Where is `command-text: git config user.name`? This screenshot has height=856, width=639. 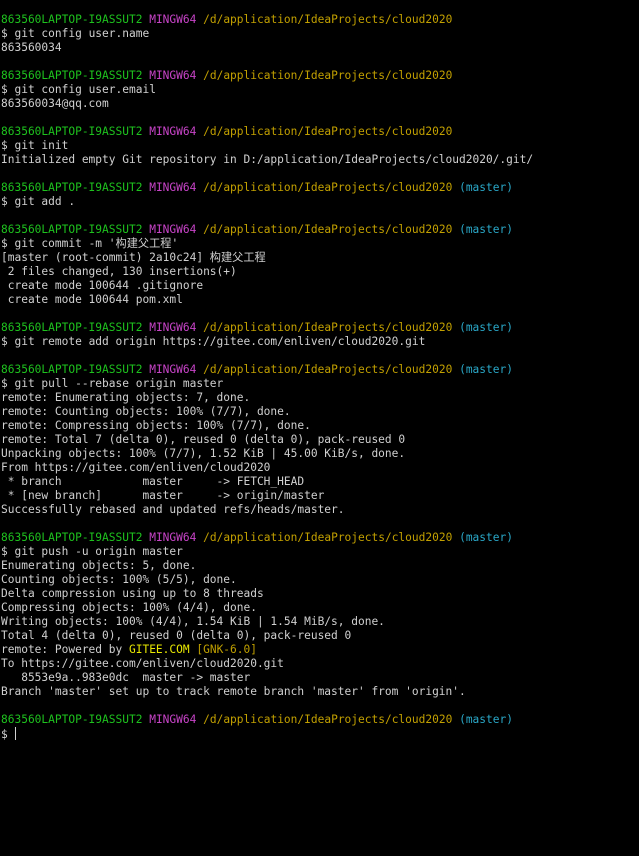
command-text: git config user.name is located at coordinates (82, 33).